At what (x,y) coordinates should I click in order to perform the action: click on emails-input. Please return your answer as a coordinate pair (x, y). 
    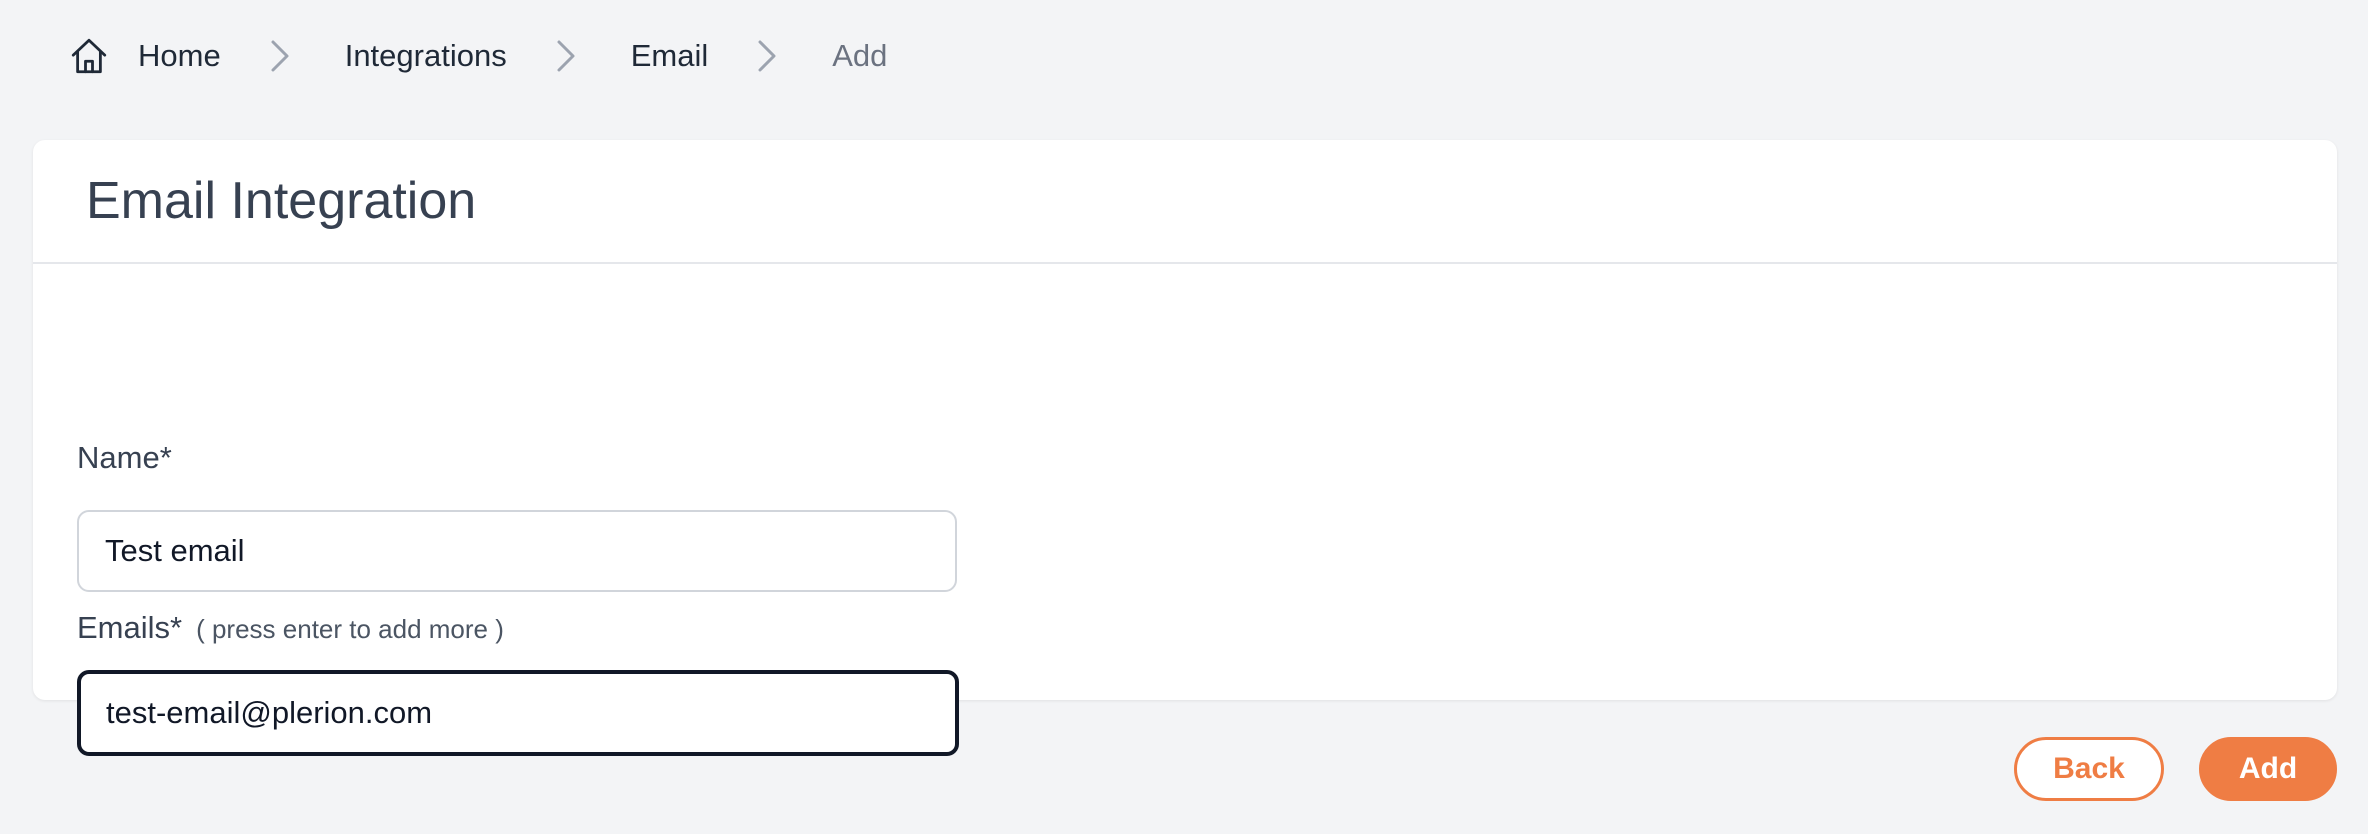
    Looking at the image, I should click on (518, 713).